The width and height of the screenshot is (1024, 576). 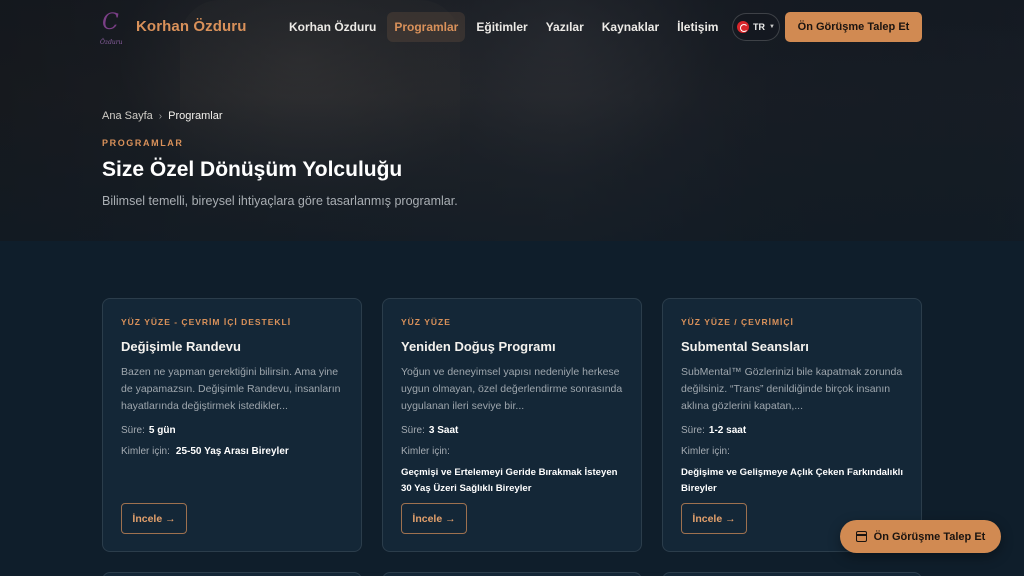 I want to click on breadcrumb-current: Programlar, so click(x=195, y=116).